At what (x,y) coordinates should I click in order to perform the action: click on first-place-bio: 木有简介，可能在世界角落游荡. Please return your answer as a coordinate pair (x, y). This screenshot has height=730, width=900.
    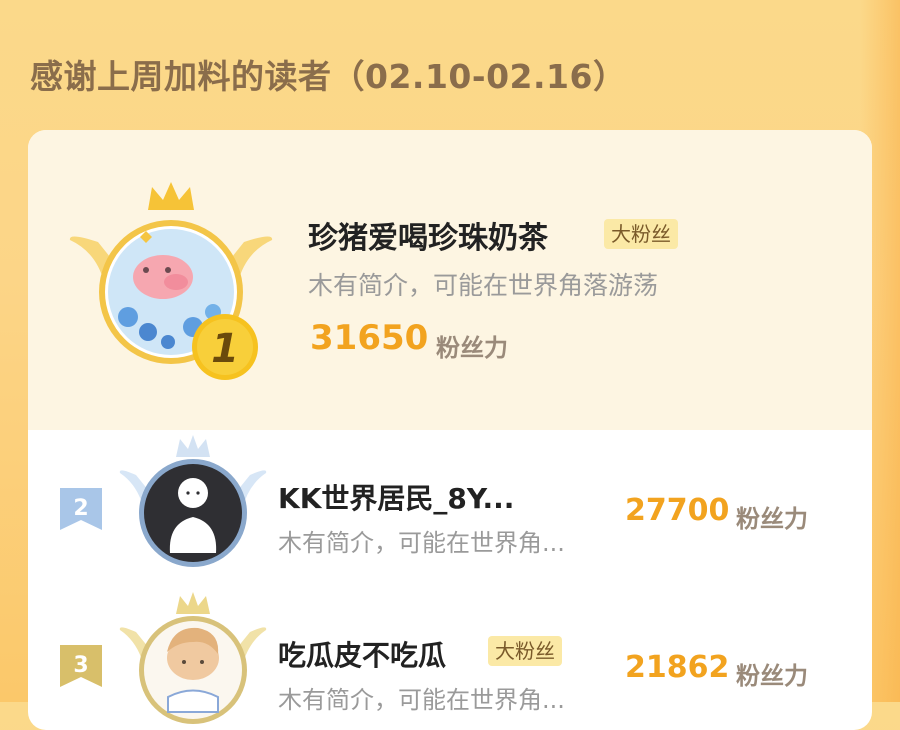
    Looking at the image, I should click on (483, 285).